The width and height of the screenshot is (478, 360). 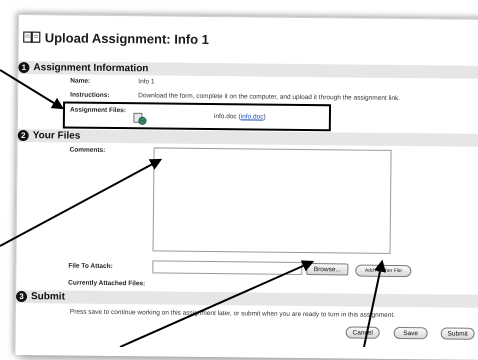 What do you see at coordinates (23, 135) in the screenshot?
I see `section-number-badge: 2` at bounding box center [23, 135].